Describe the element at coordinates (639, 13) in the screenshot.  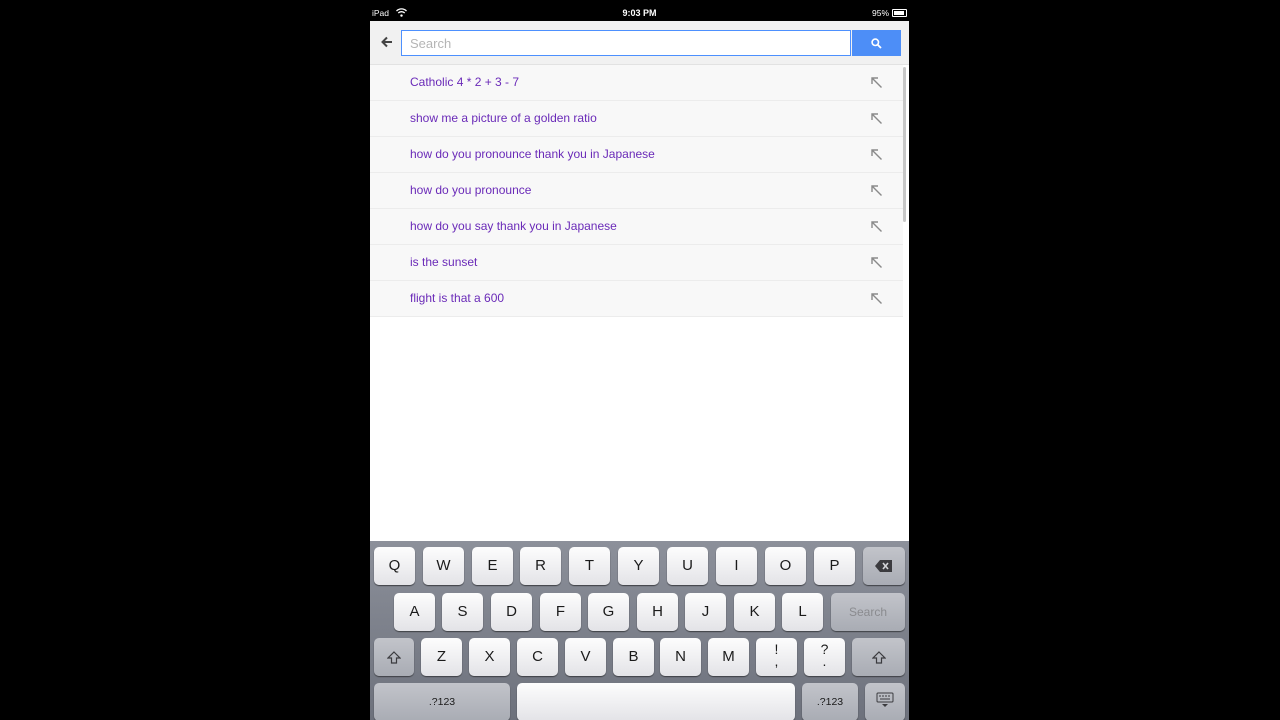
I see `clock: 9:03 PM` at that location.